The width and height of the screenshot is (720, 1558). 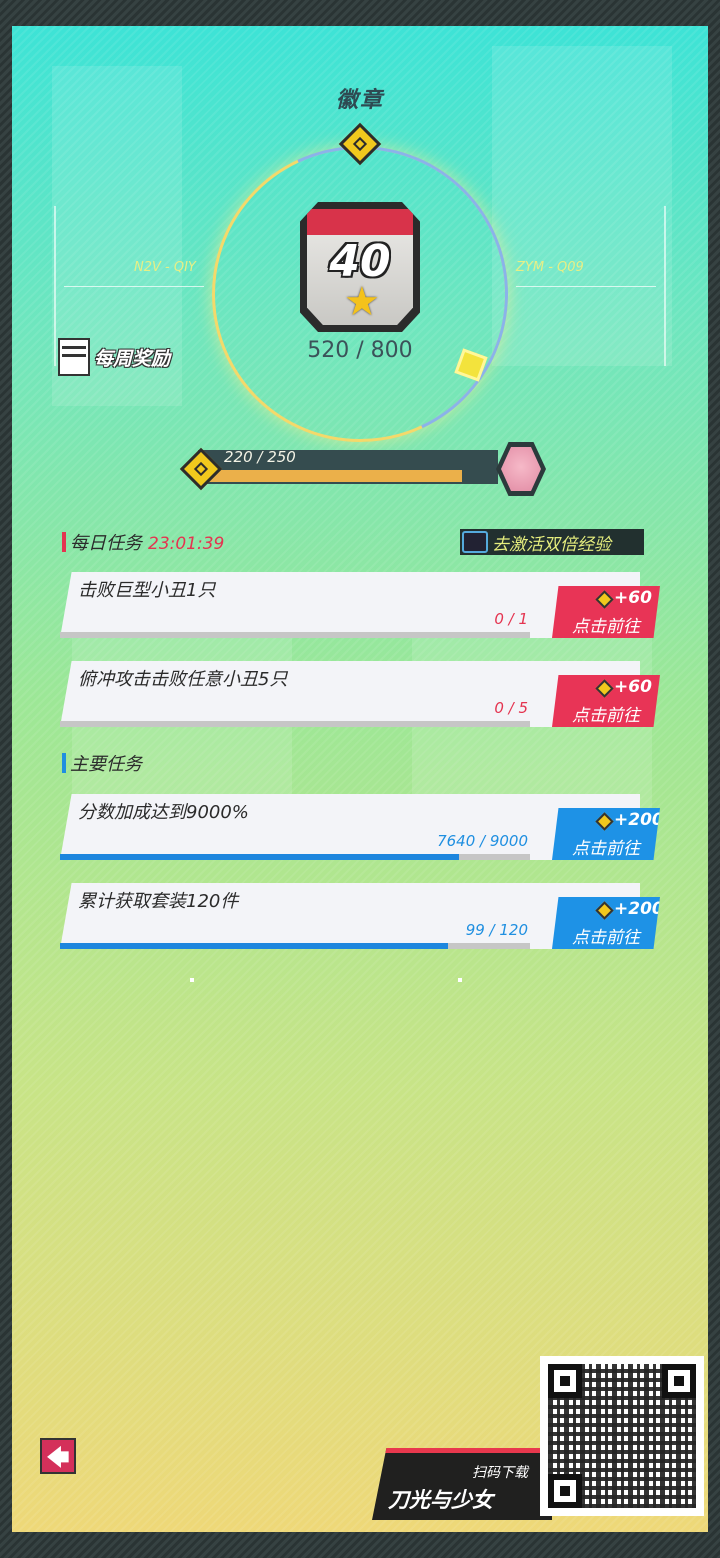 What do you see at coordinates (183, 679) in the screenshot?
I see `task-name: 俯冲攻击击败任意小丑5只` at bounding box center [183, 679].